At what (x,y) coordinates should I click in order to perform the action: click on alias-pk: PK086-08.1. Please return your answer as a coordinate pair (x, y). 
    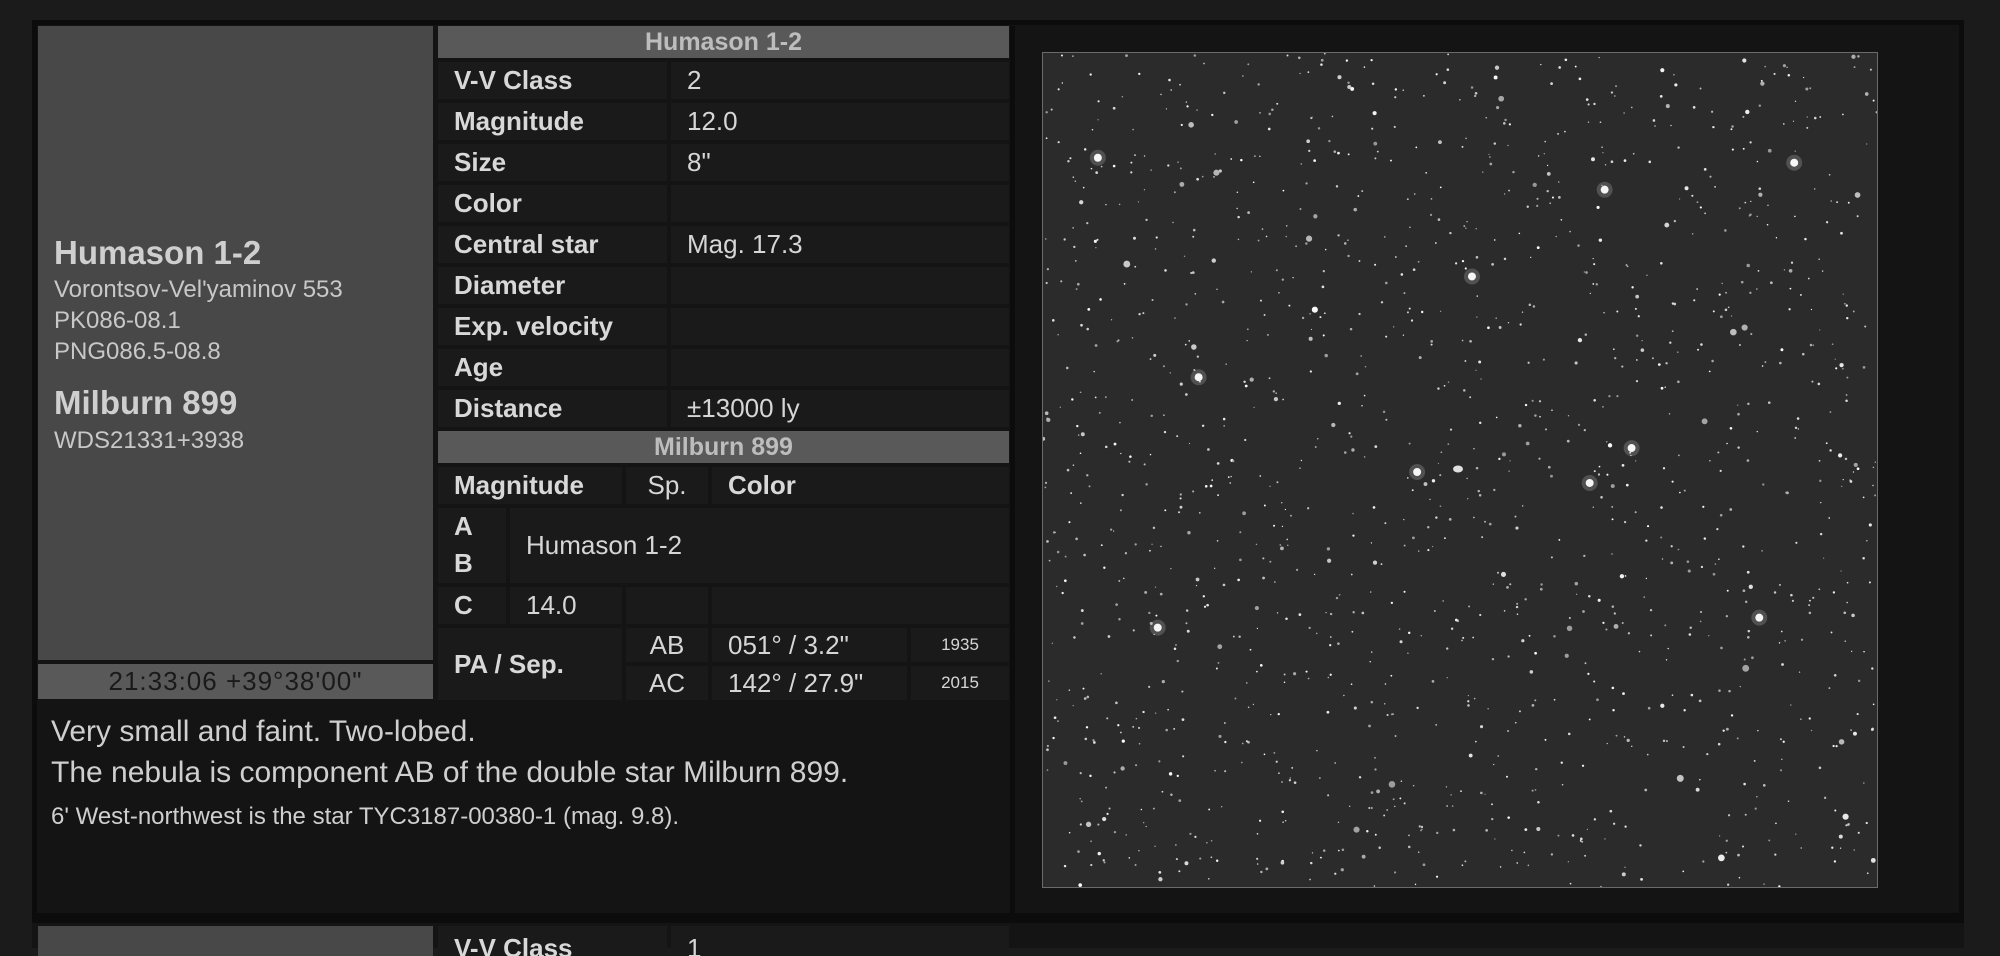
    Looking at the image, I should click on (117, 320).